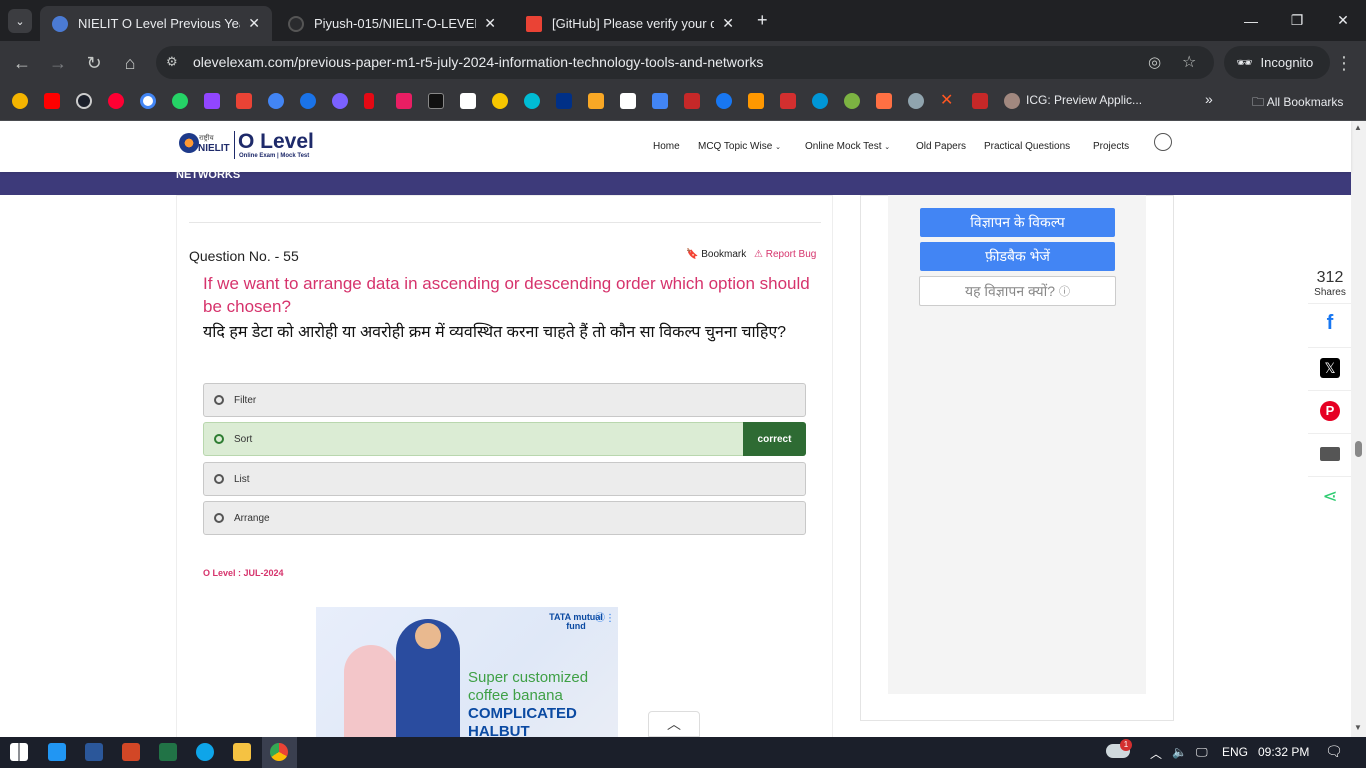 This screenshot has height=768, width=1366. I want to click on bookmark-emblem-icon, so click(756, 101).